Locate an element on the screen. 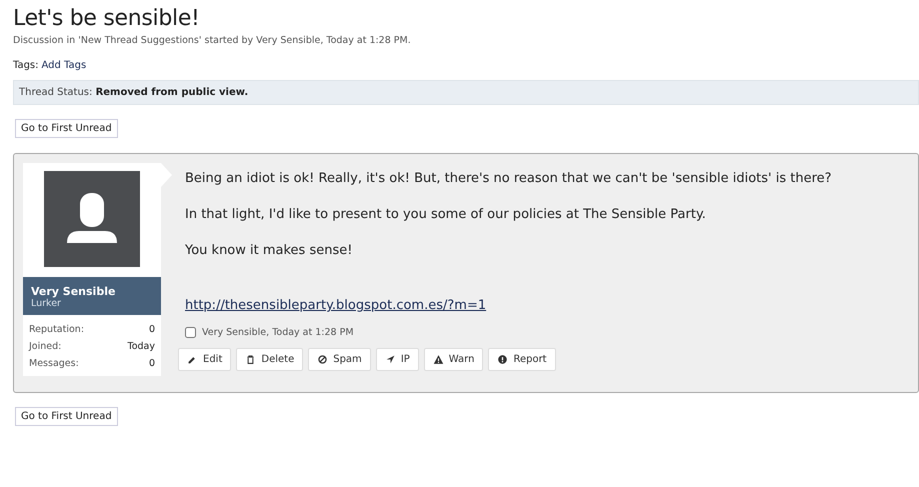 This screenshot has width=919, height=487. message-text: In that light, I'd like to present to you some of our policies at The Sensible Party. is located at coordinates (446, 214).